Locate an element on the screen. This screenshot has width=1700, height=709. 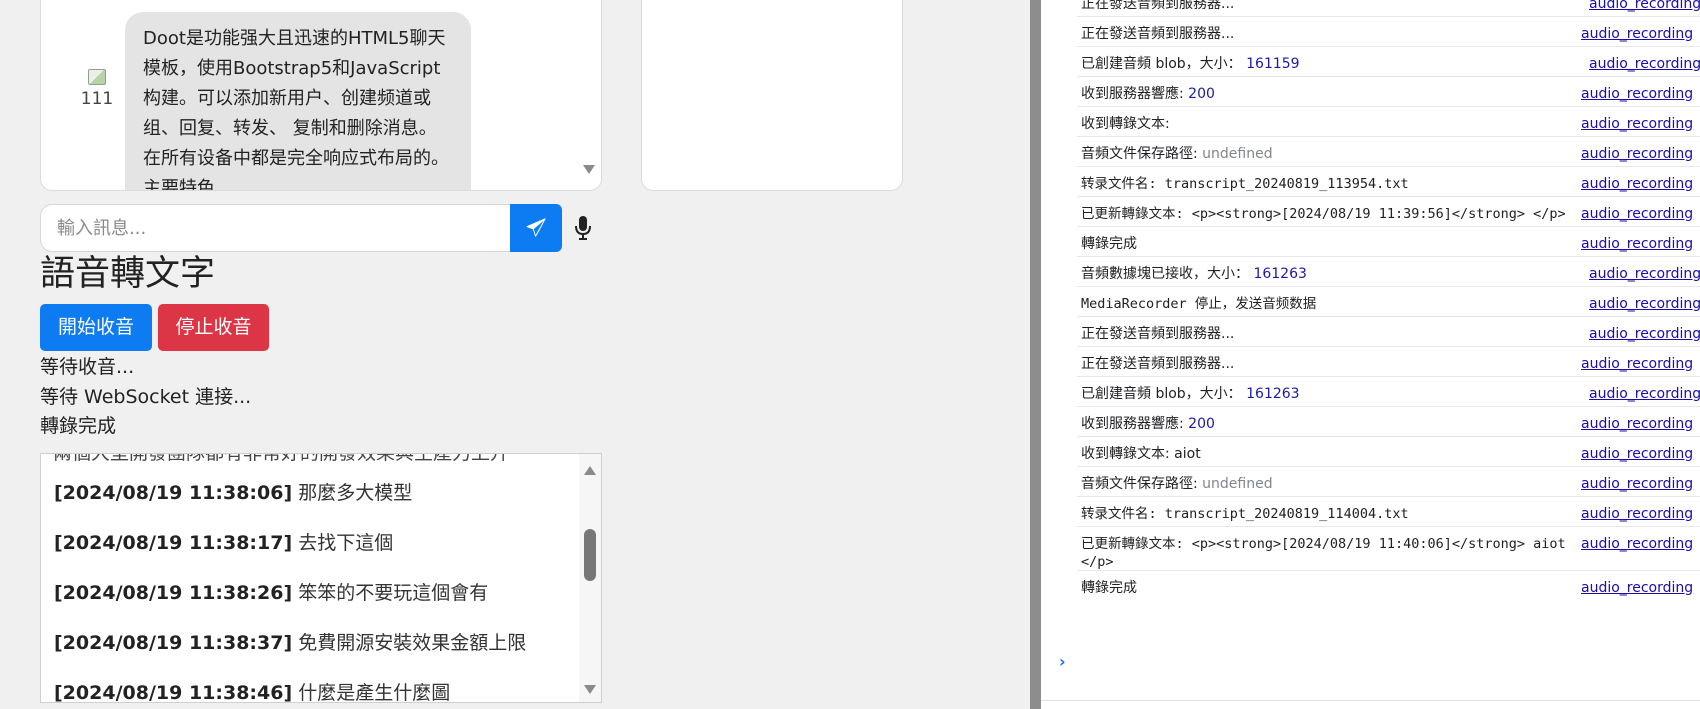
scrollbar-thumb is located at coordinates (590, 555).